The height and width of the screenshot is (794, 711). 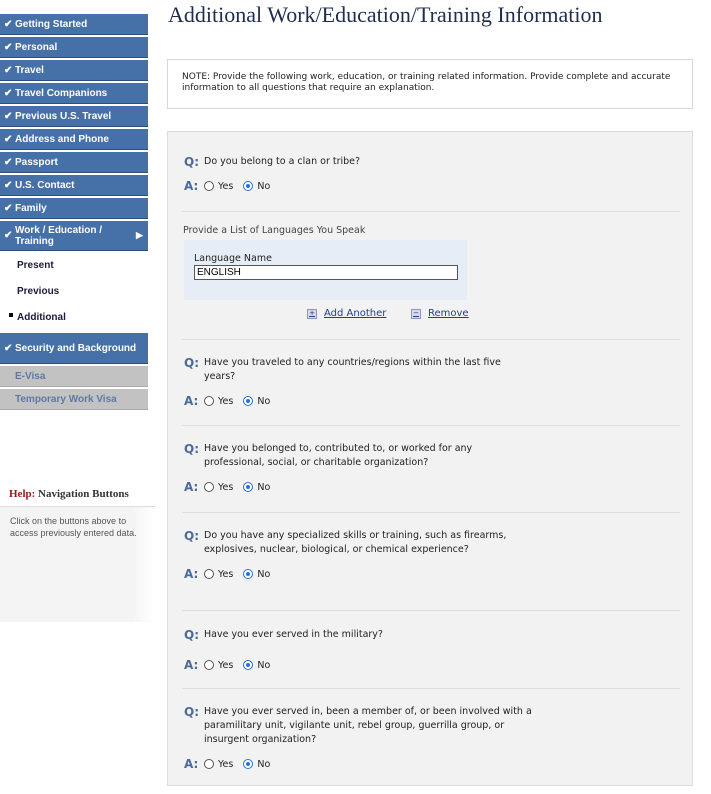 What do you see at coordinates (74, 24) in the screenshot?
I see `nav-getting-started: ✔ Getting Started` at bounding box center [74, 24].